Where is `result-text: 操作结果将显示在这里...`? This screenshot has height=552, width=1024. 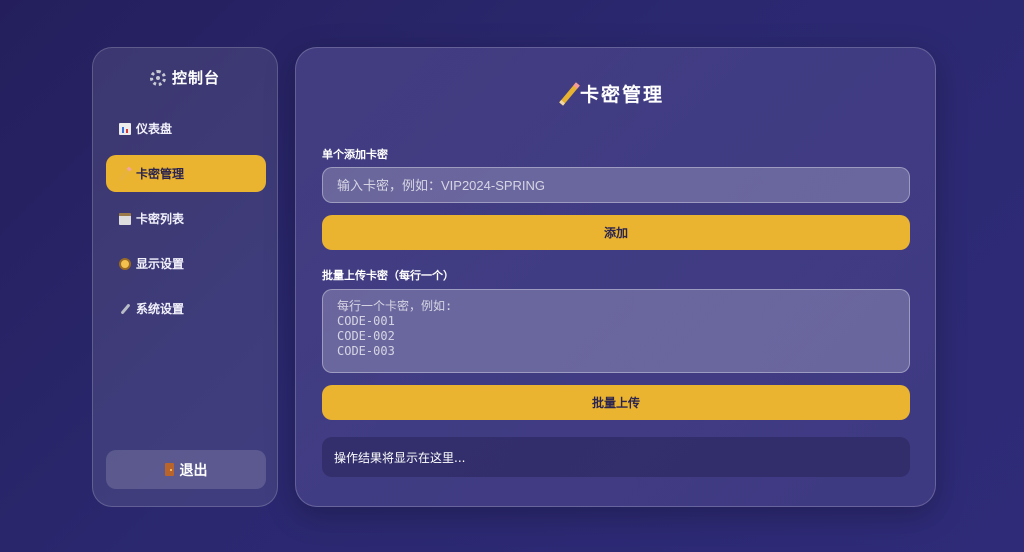 result-text: 操作结果将显示在这里... is located at coordinates (400, 457).